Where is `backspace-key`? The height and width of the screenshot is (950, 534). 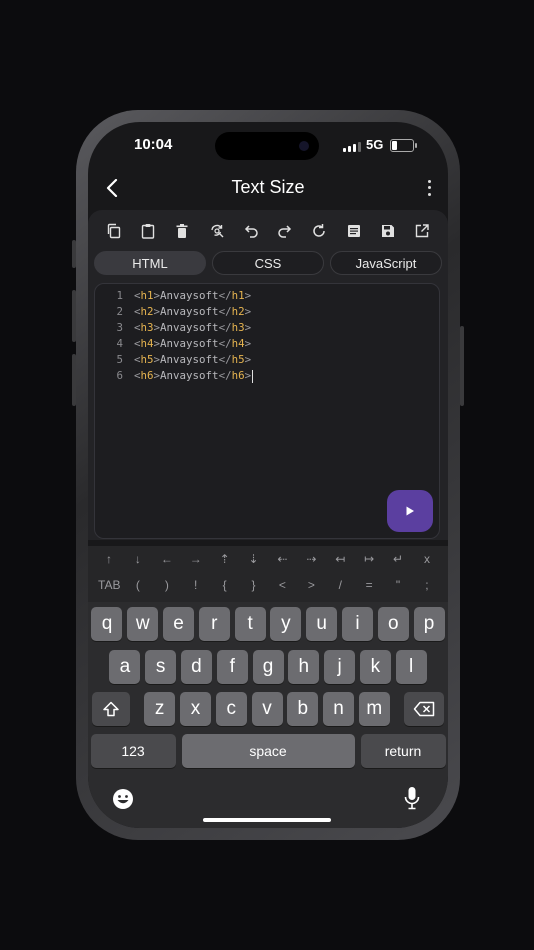 backspace-key is located at coordinates (424, 709).